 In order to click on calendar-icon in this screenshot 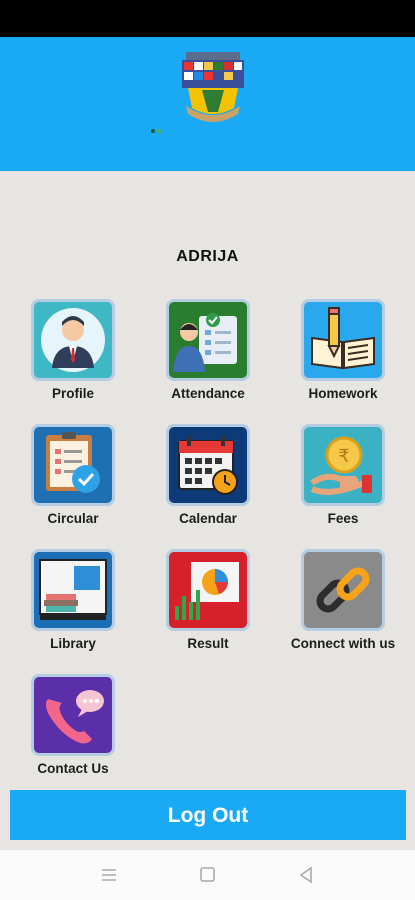, I will do `click(208, 465)`.